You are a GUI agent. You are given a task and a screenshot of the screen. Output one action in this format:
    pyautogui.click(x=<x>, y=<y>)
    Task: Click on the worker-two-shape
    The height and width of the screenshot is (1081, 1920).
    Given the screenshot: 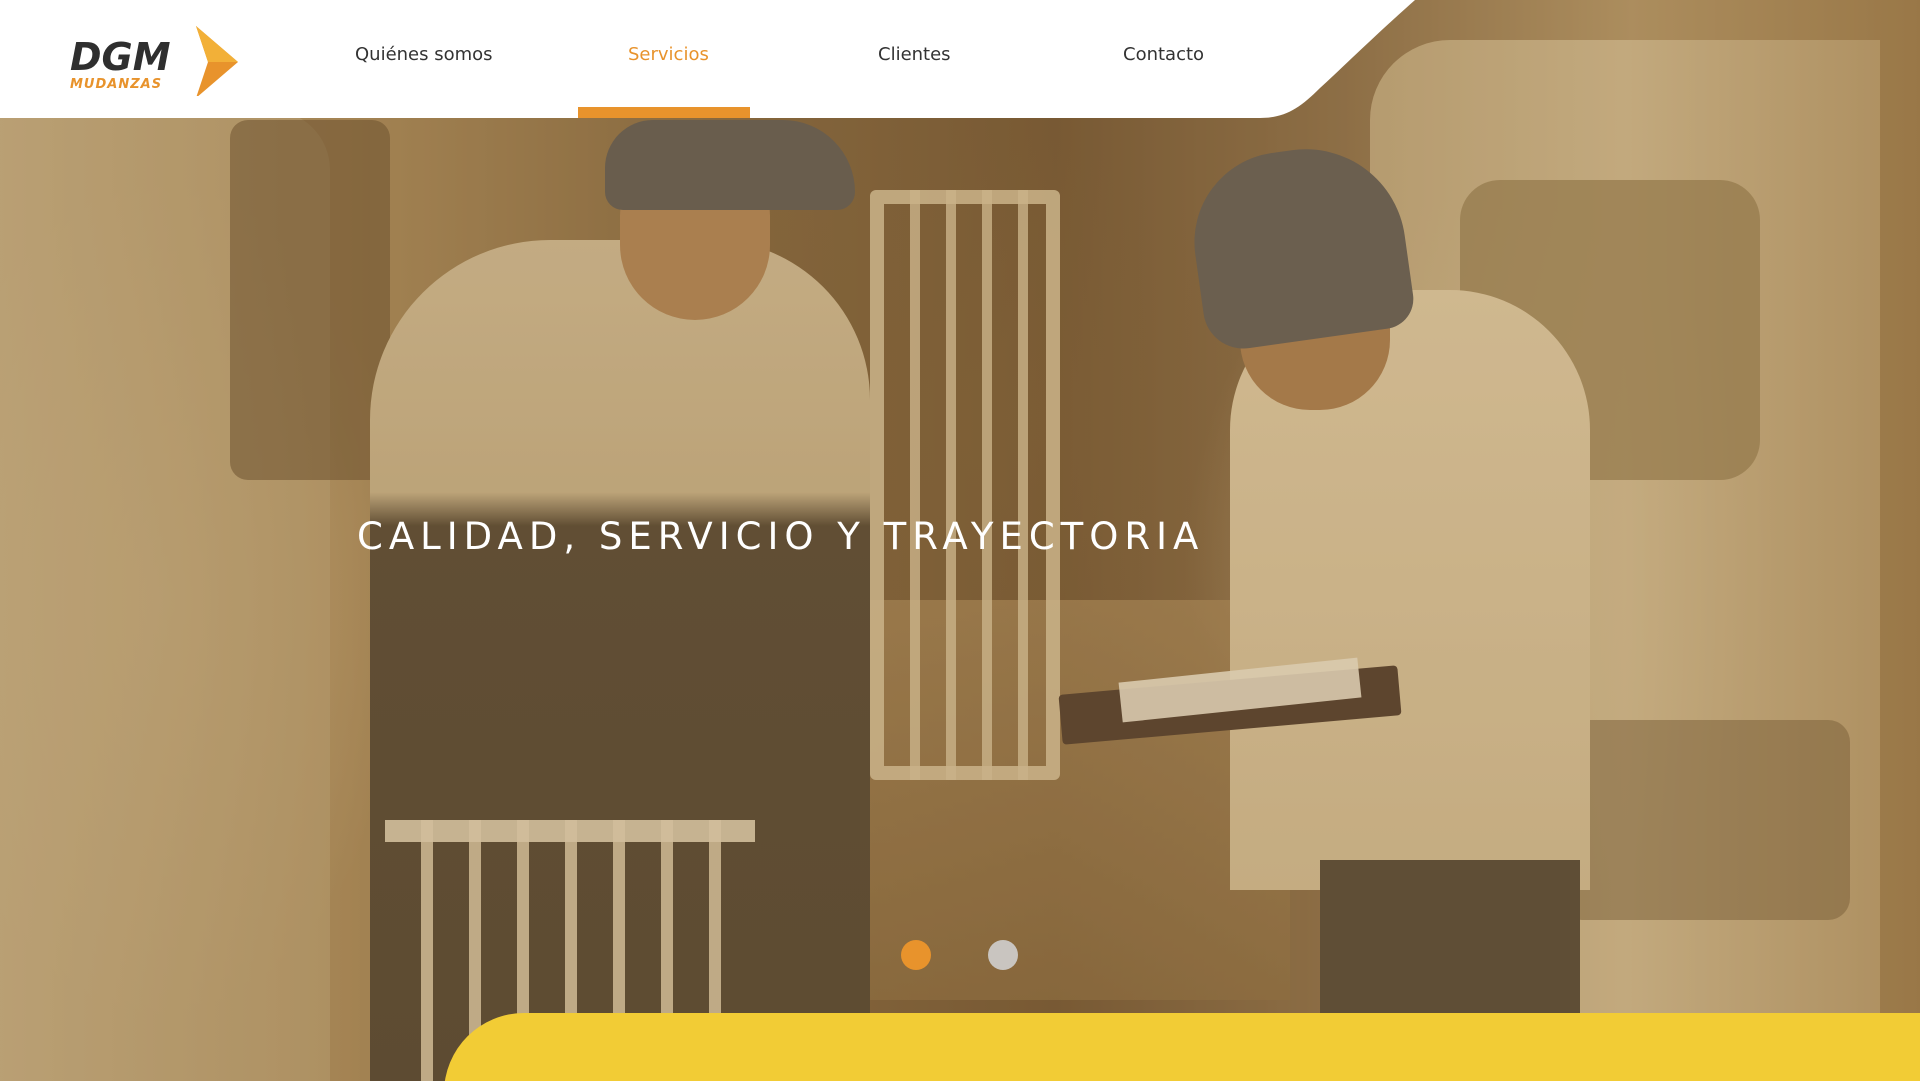 What is the action you would take?
    pyautogui.click(x=1410, y=590)
    